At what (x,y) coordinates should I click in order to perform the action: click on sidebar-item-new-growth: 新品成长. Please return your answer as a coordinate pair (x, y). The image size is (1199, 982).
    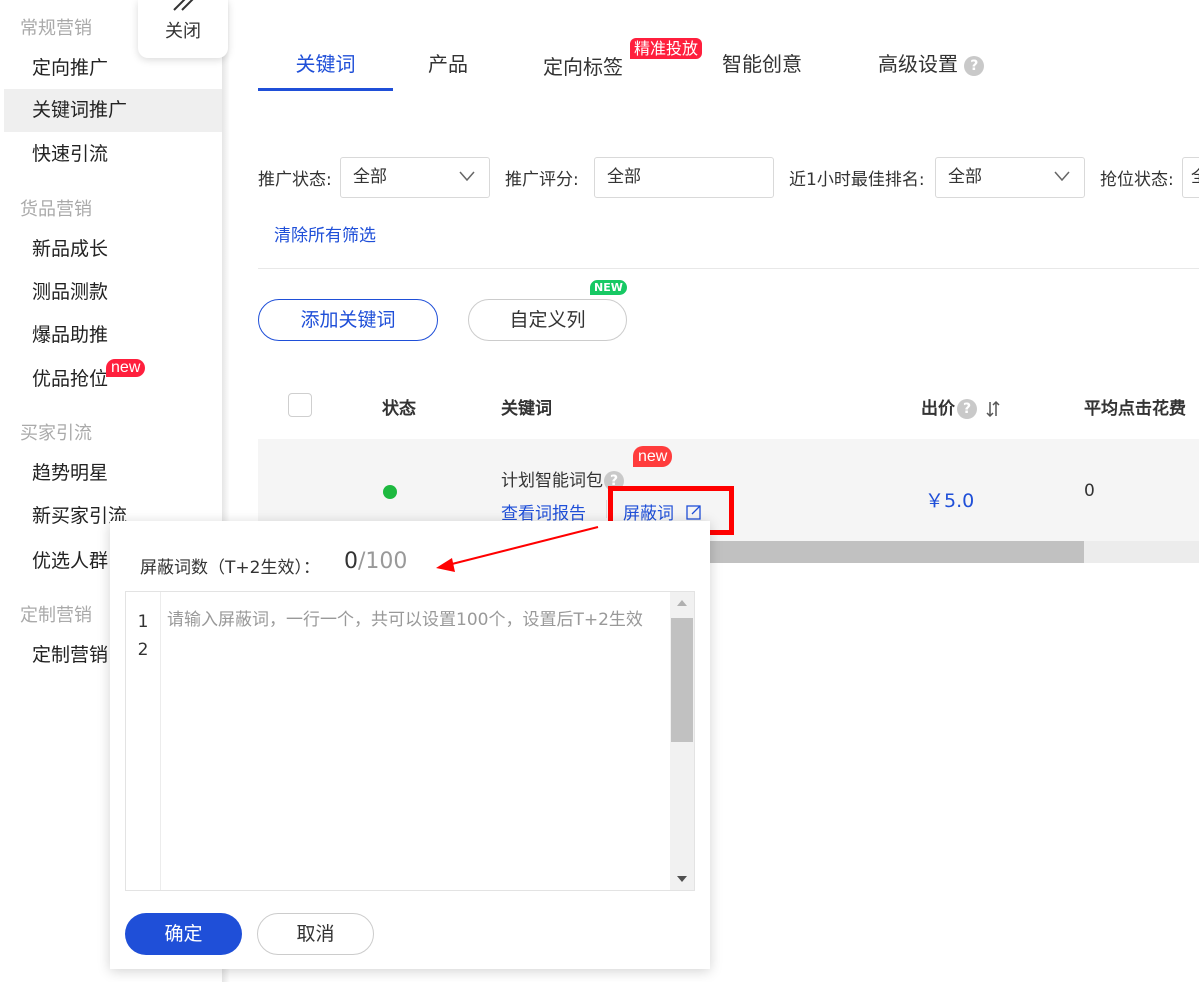
    Looking at the image, I should click on (113, 249).